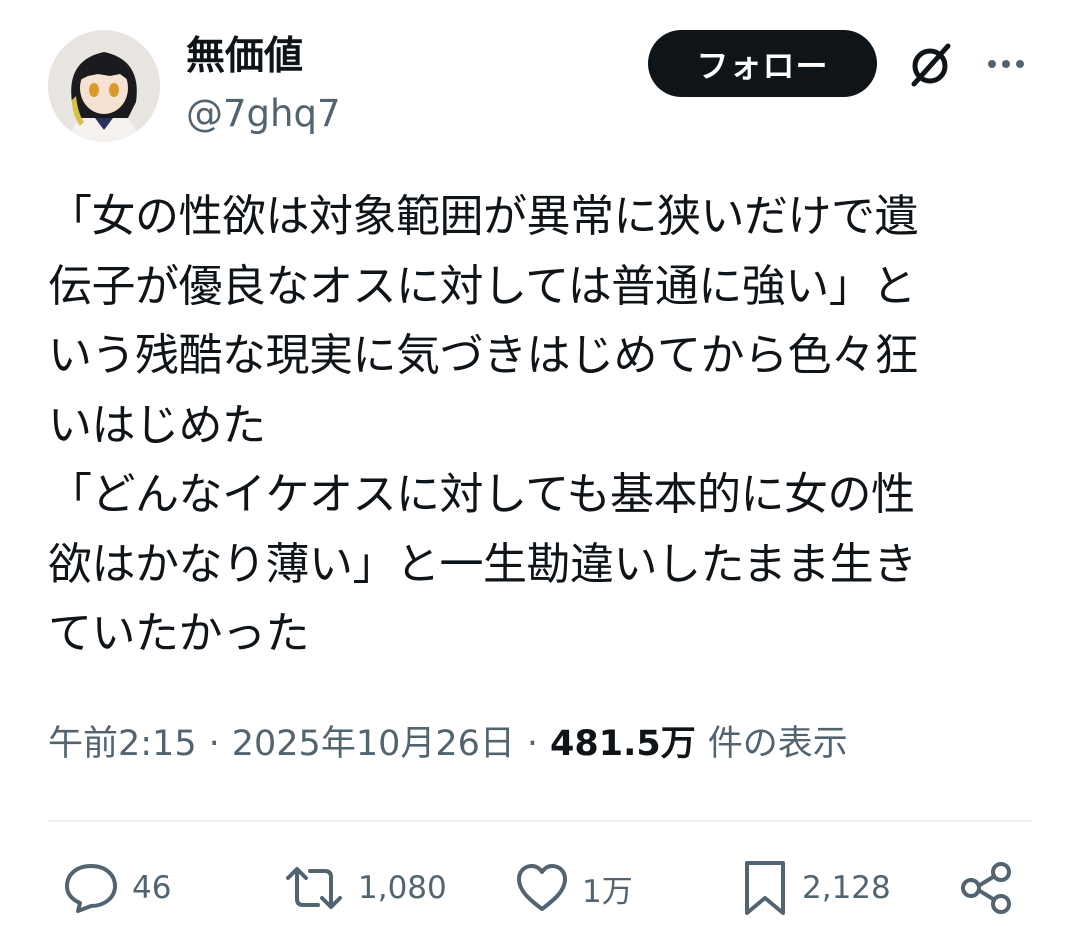 The image size is (1080, 945). I want to click on tweet-line: いう残酷な現実に気づきはじめてから色々狂, so click(483, 355).